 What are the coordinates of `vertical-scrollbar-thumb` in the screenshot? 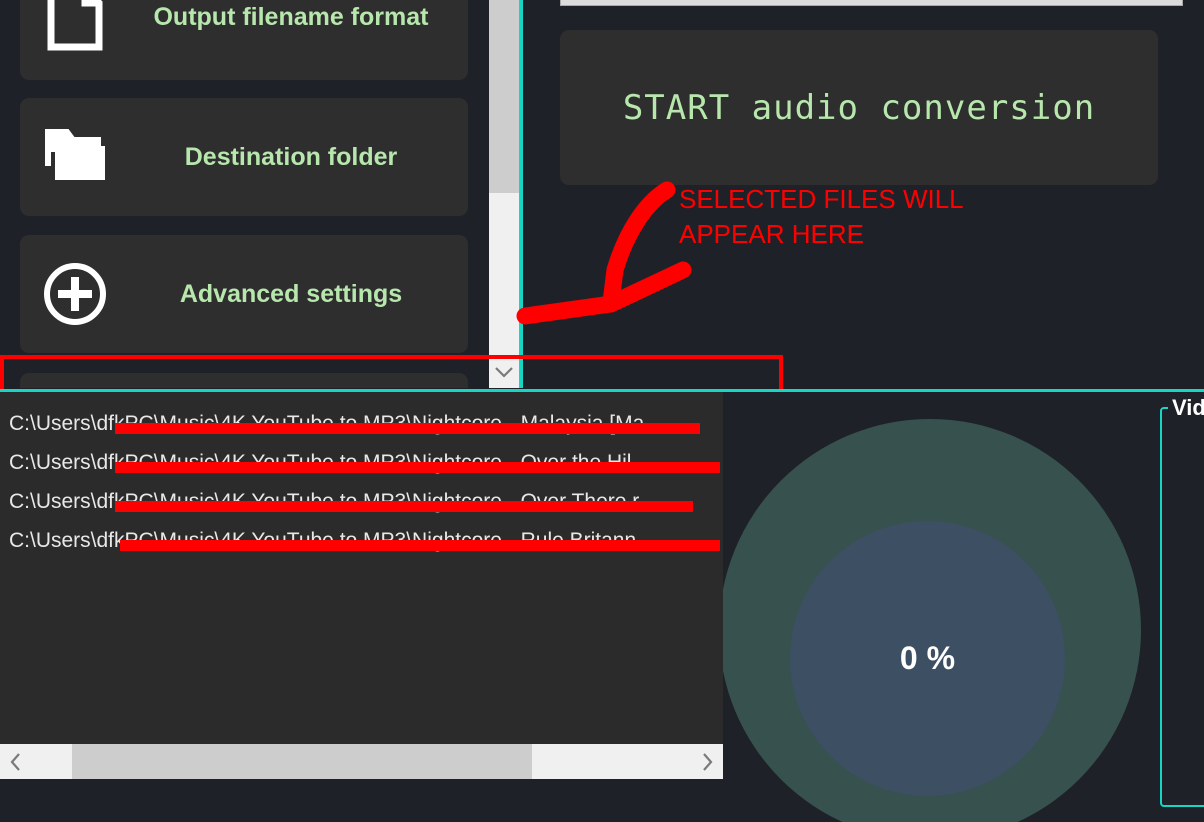 It's located at (504, 96).